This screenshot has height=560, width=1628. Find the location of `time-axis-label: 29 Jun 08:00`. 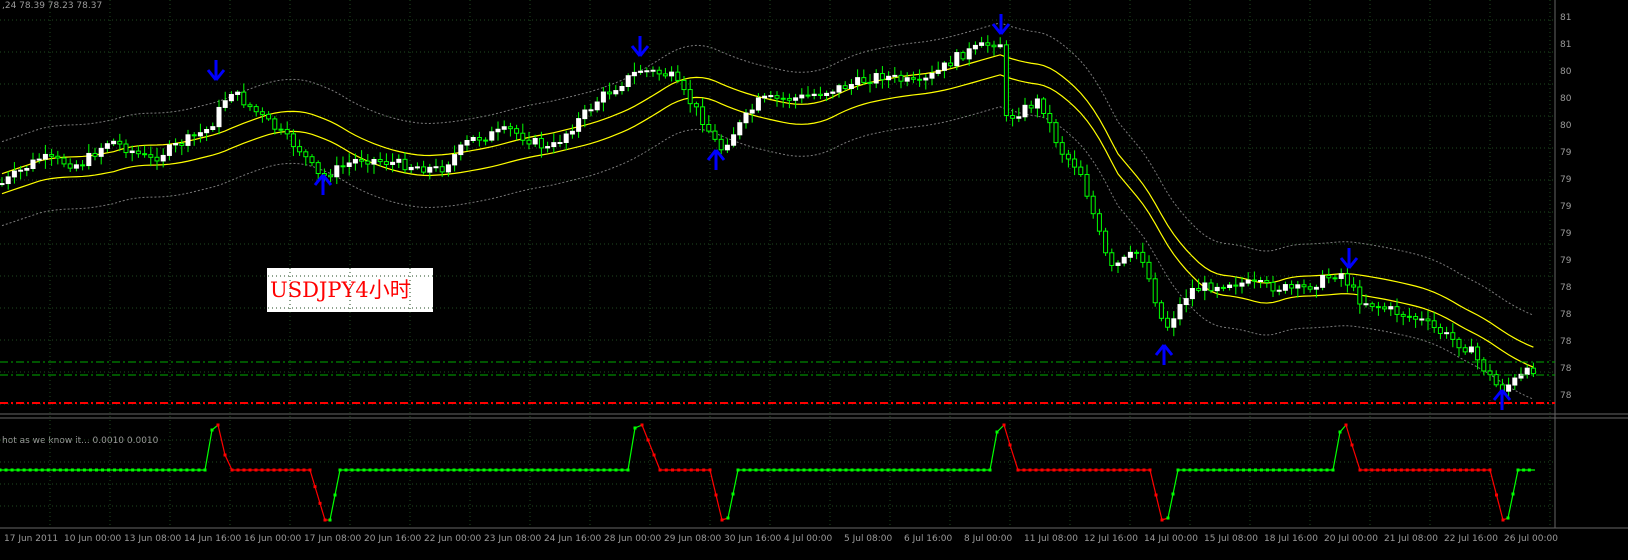

time-axis-label: 29 Jun 08:00 is located at coordinates (692, 539).